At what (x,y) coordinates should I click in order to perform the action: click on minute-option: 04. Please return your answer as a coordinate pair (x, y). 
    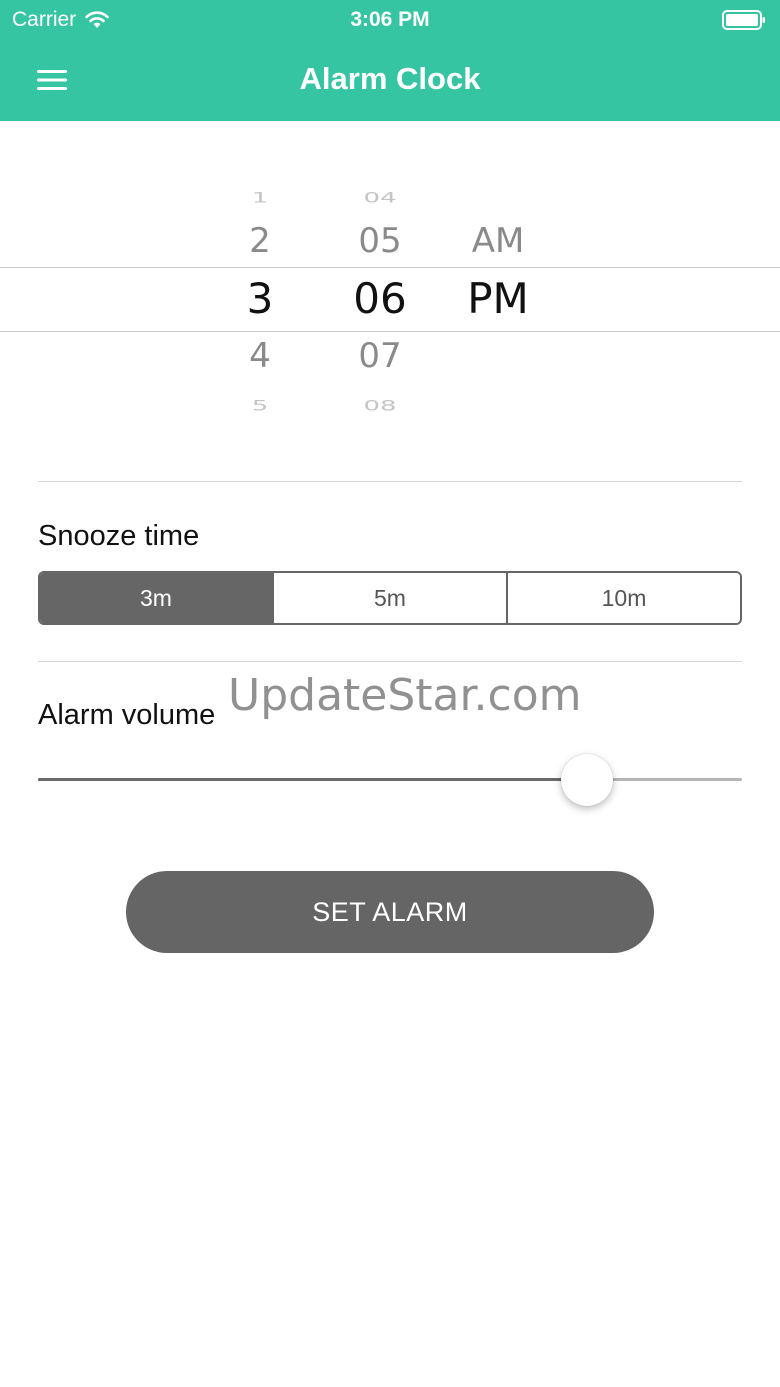
    Looking at the image, I should click on (380, 198).